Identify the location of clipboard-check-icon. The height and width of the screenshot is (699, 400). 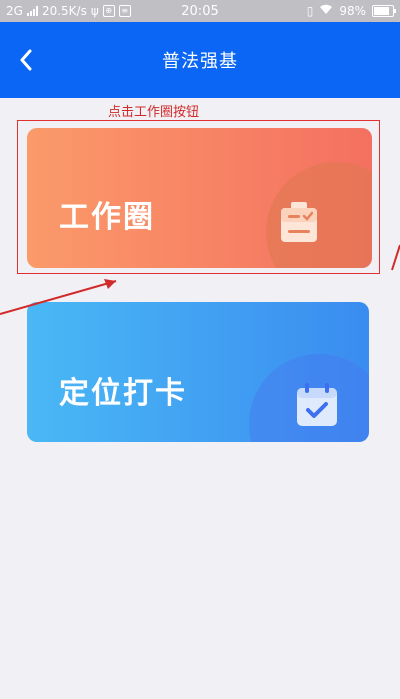
(299, 222).